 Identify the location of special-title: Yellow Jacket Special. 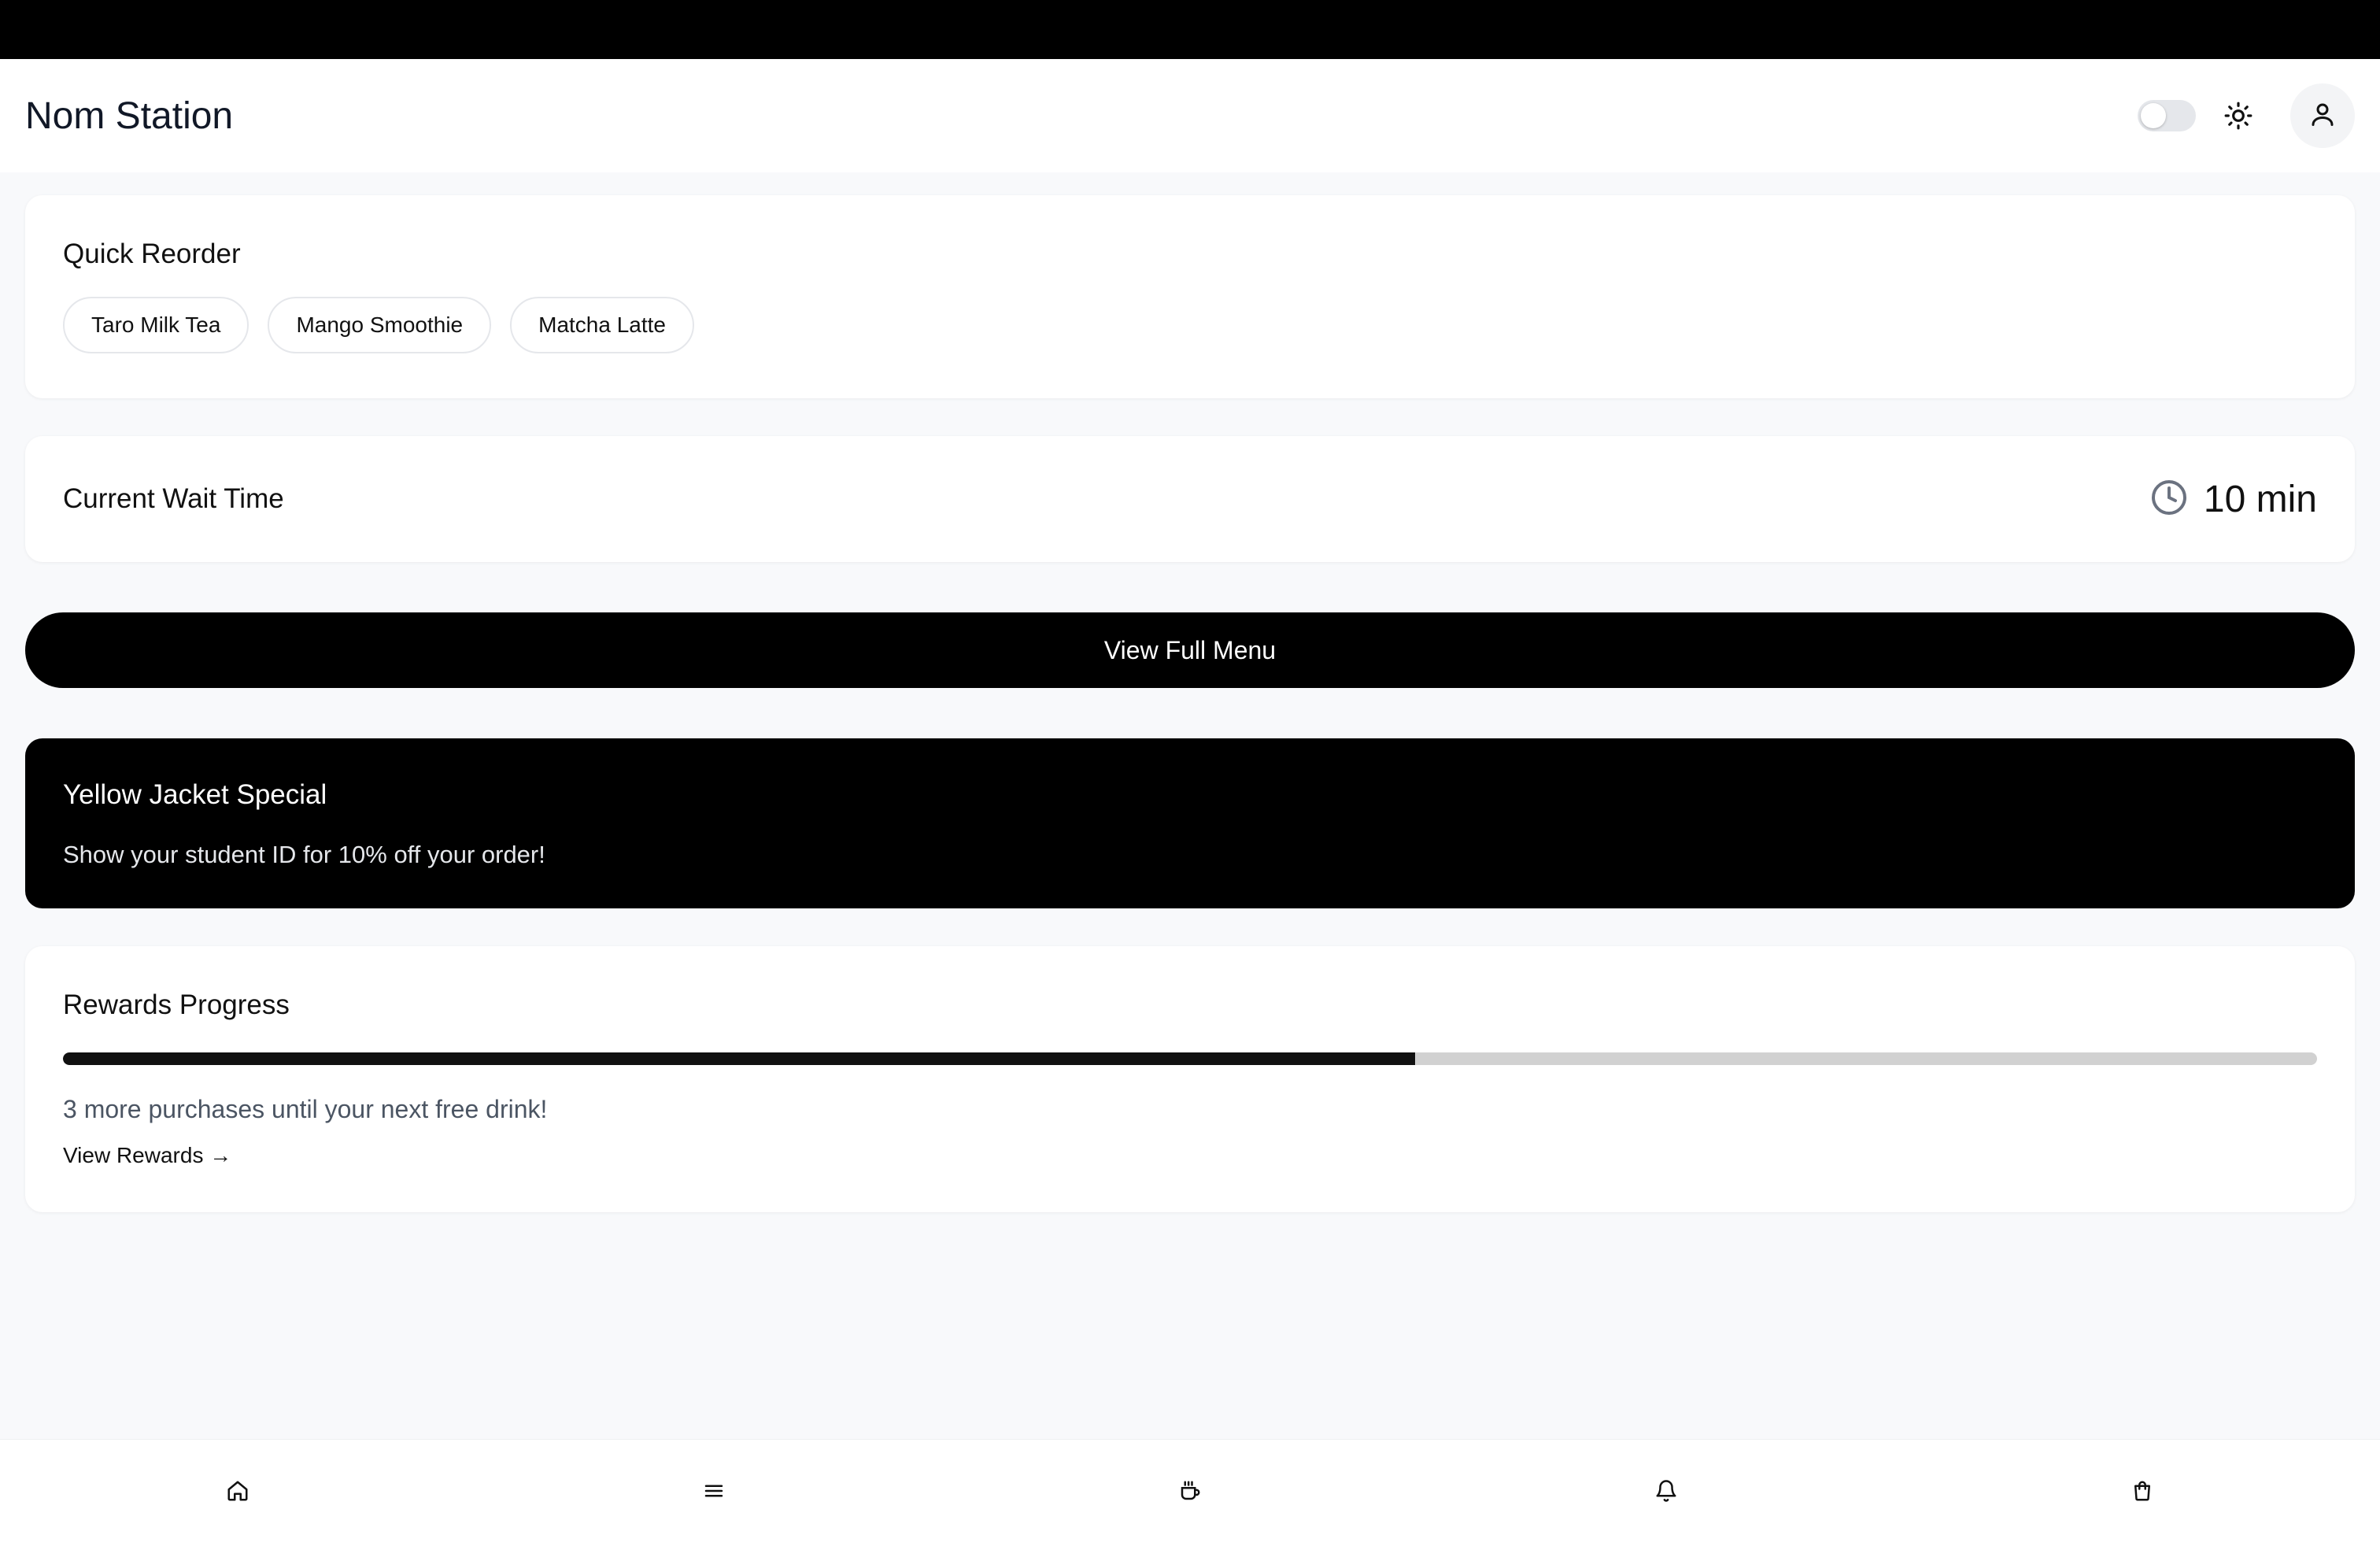
(195, 794).